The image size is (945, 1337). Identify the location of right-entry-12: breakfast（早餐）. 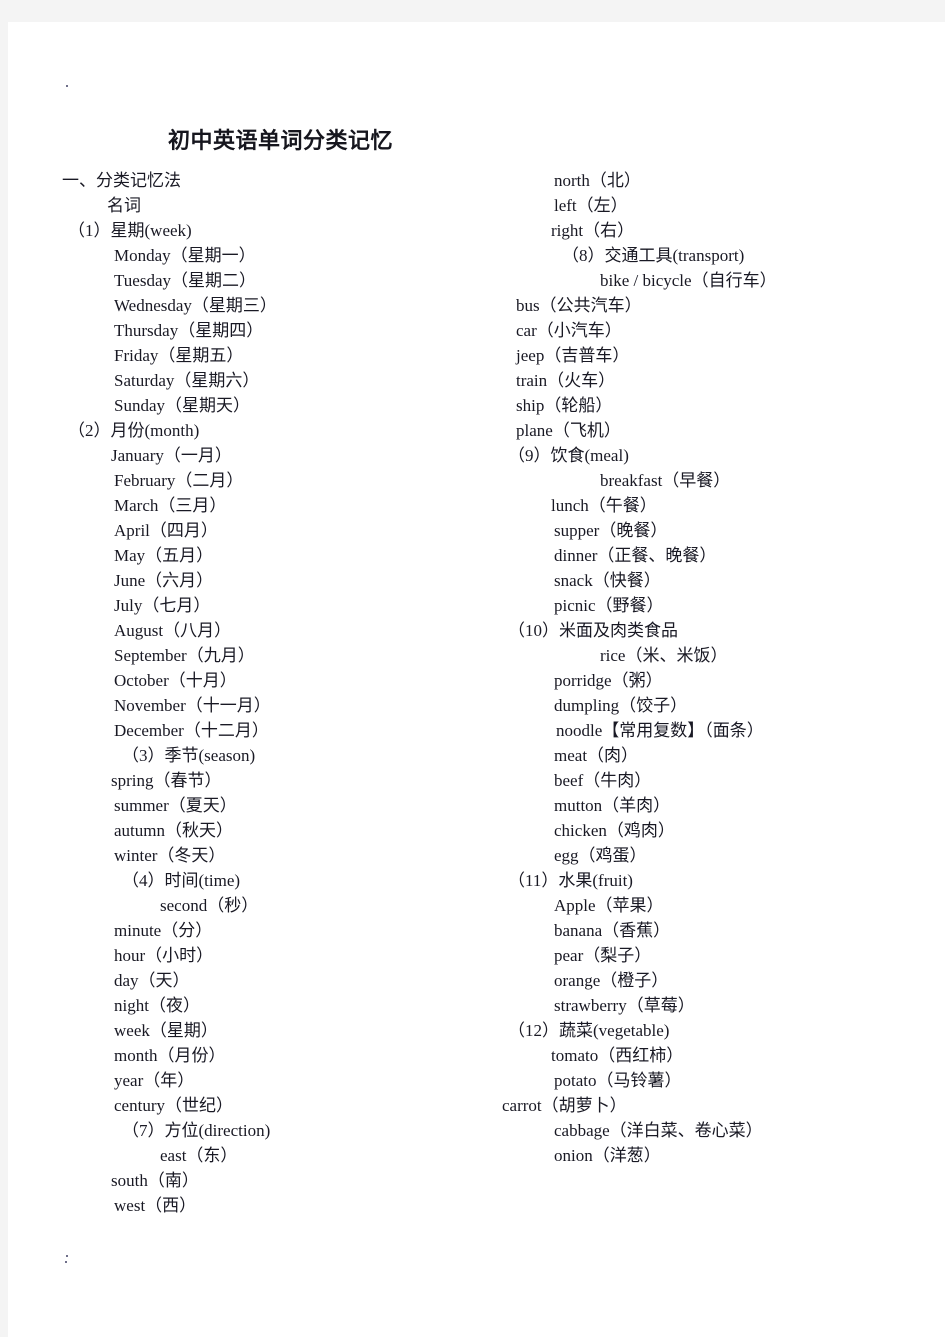
(722, 480).